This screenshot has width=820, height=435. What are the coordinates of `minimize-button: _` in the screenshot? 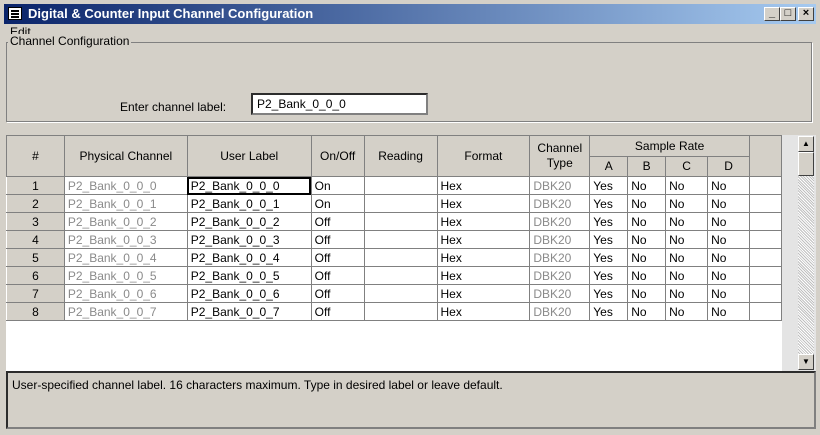 It's located at (772, 14).